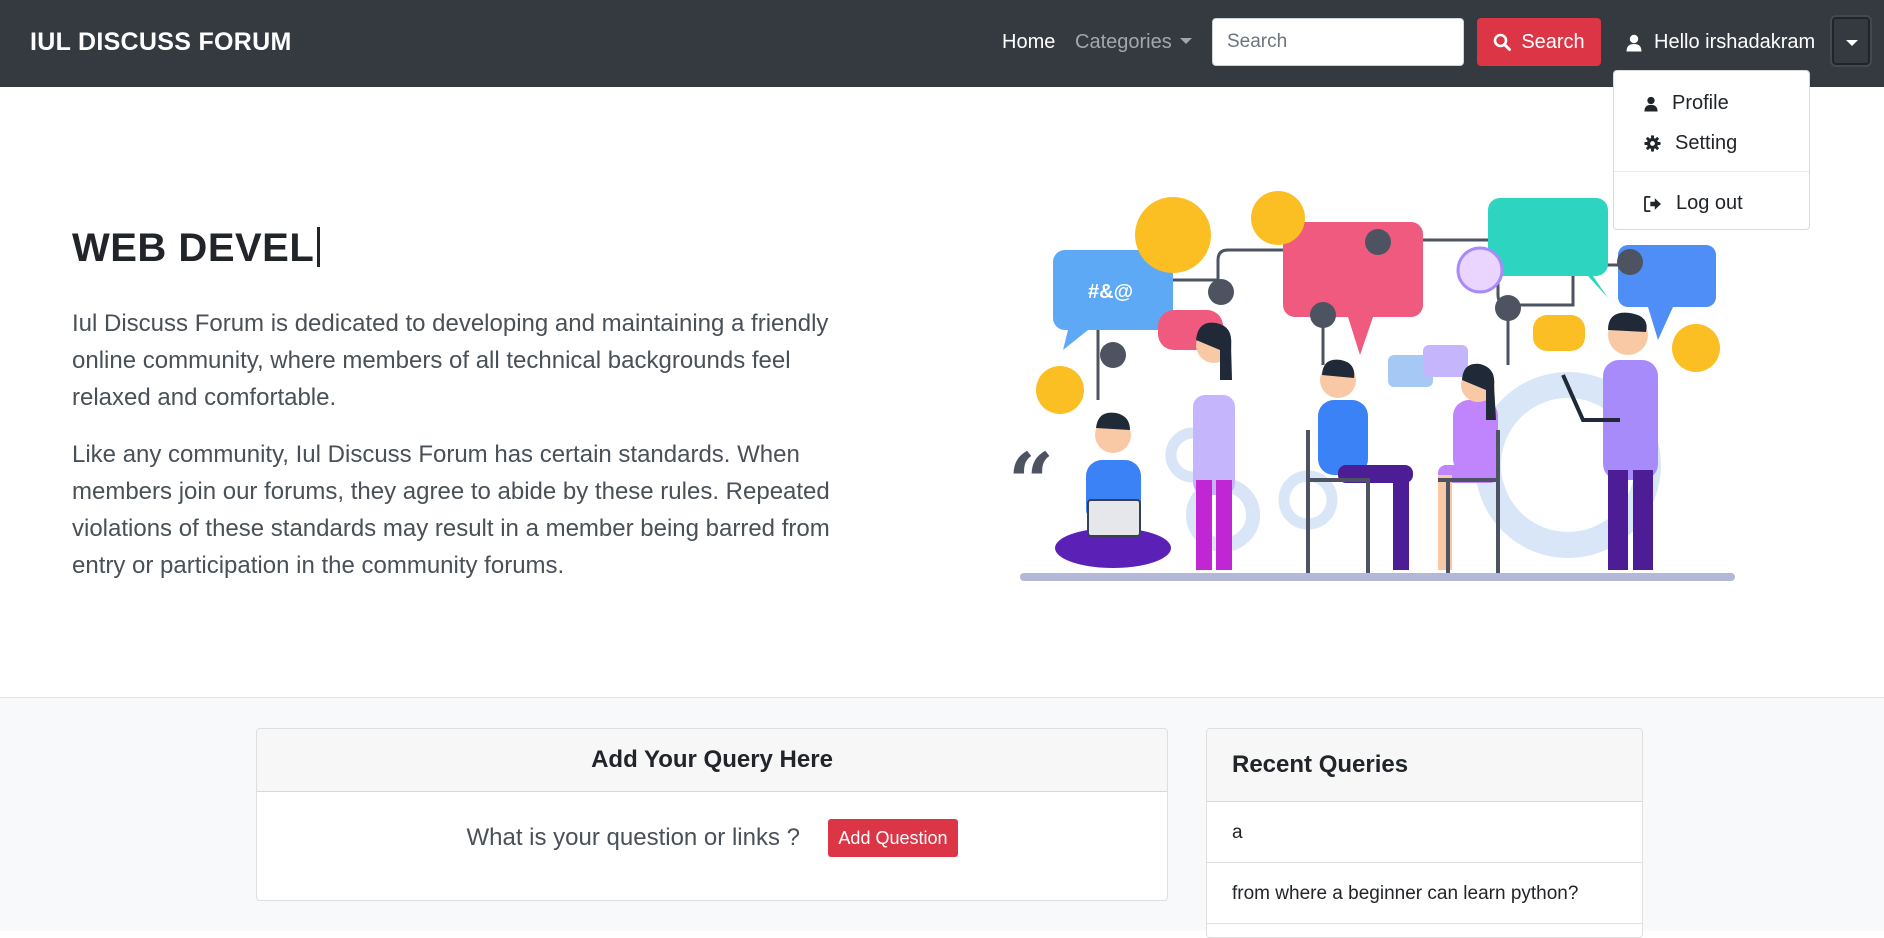 This screenshot has height=938, width=1884. I want to click on nav-categories-dropdown: Categories, so click(1133, 42).